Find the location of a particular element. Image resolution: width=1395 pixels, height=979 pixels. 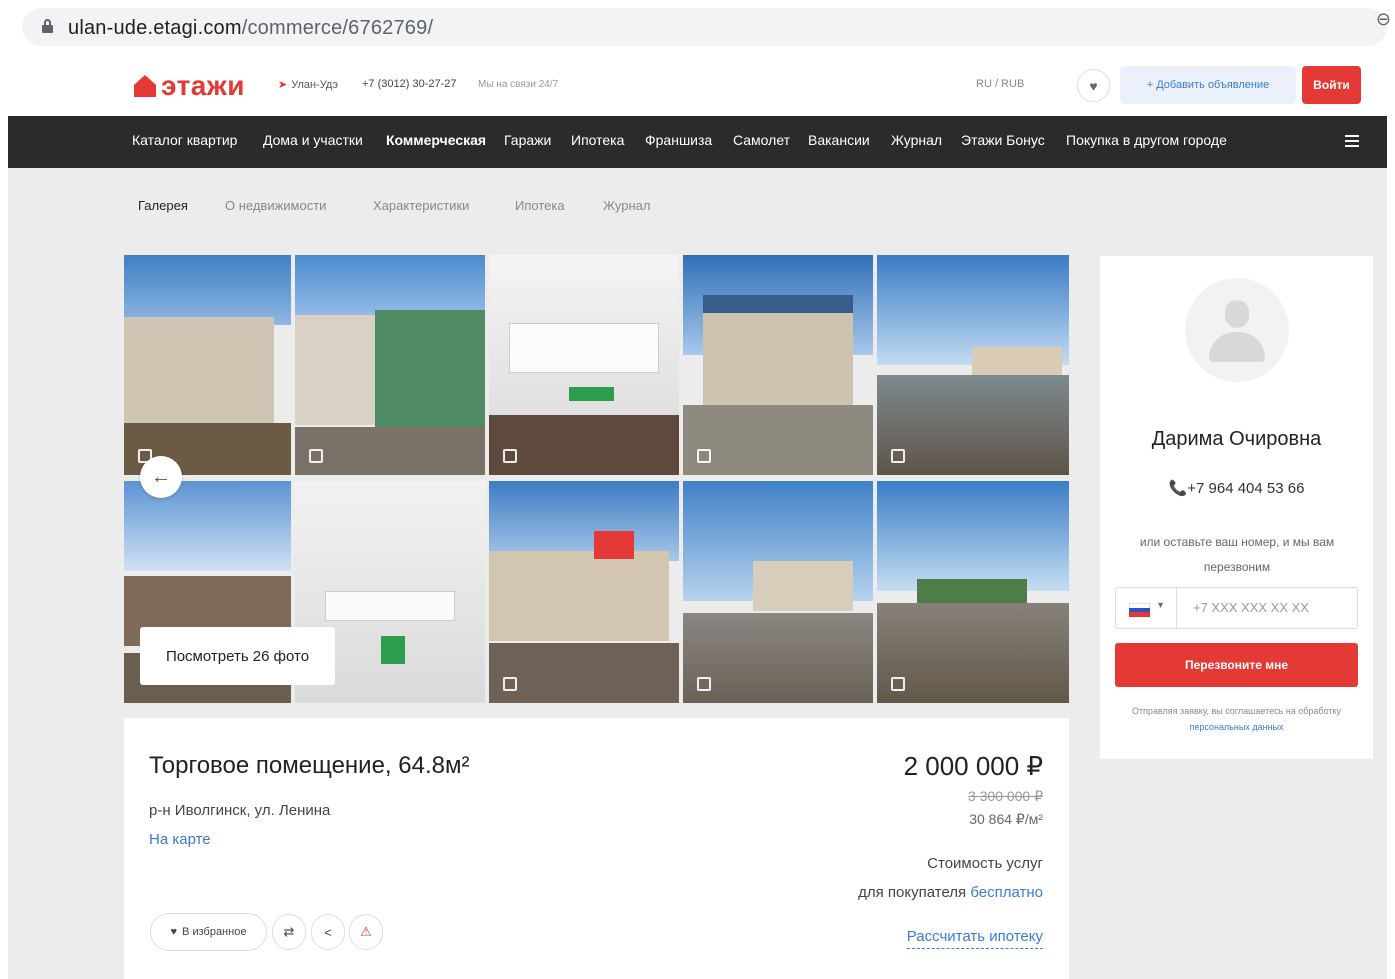

tab-journal: Журнал is located at coordinates (626, 205).